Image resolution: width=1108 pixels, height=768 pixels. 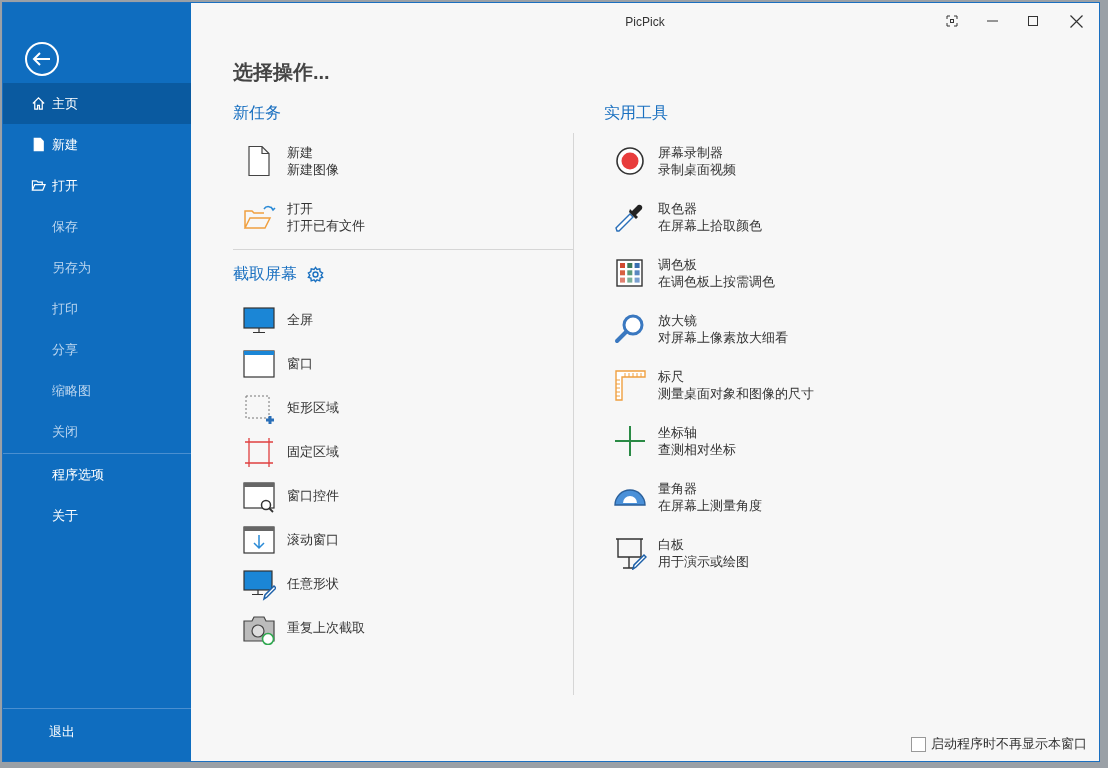 I want to click on window-title: PicPick, so click(x=645, y=22).